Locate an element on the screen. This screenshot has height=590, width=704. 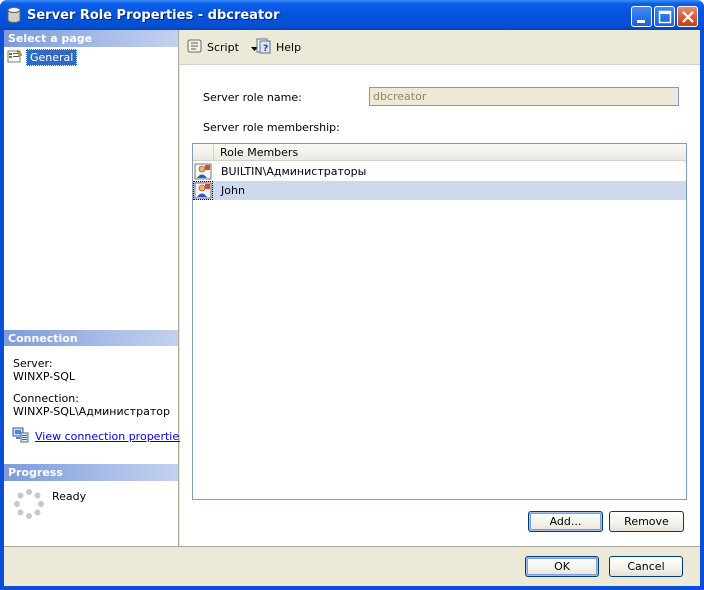
grid-header-icon-column is located at coordinates (203, 152).